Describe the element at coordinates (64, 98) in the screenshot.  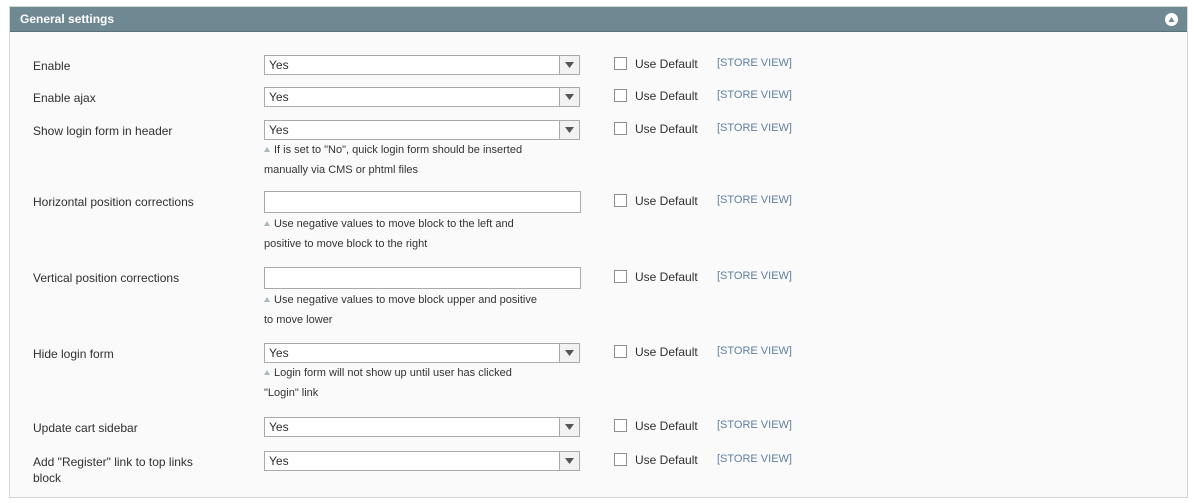
I see `field-label: Enable ajax` at that location.